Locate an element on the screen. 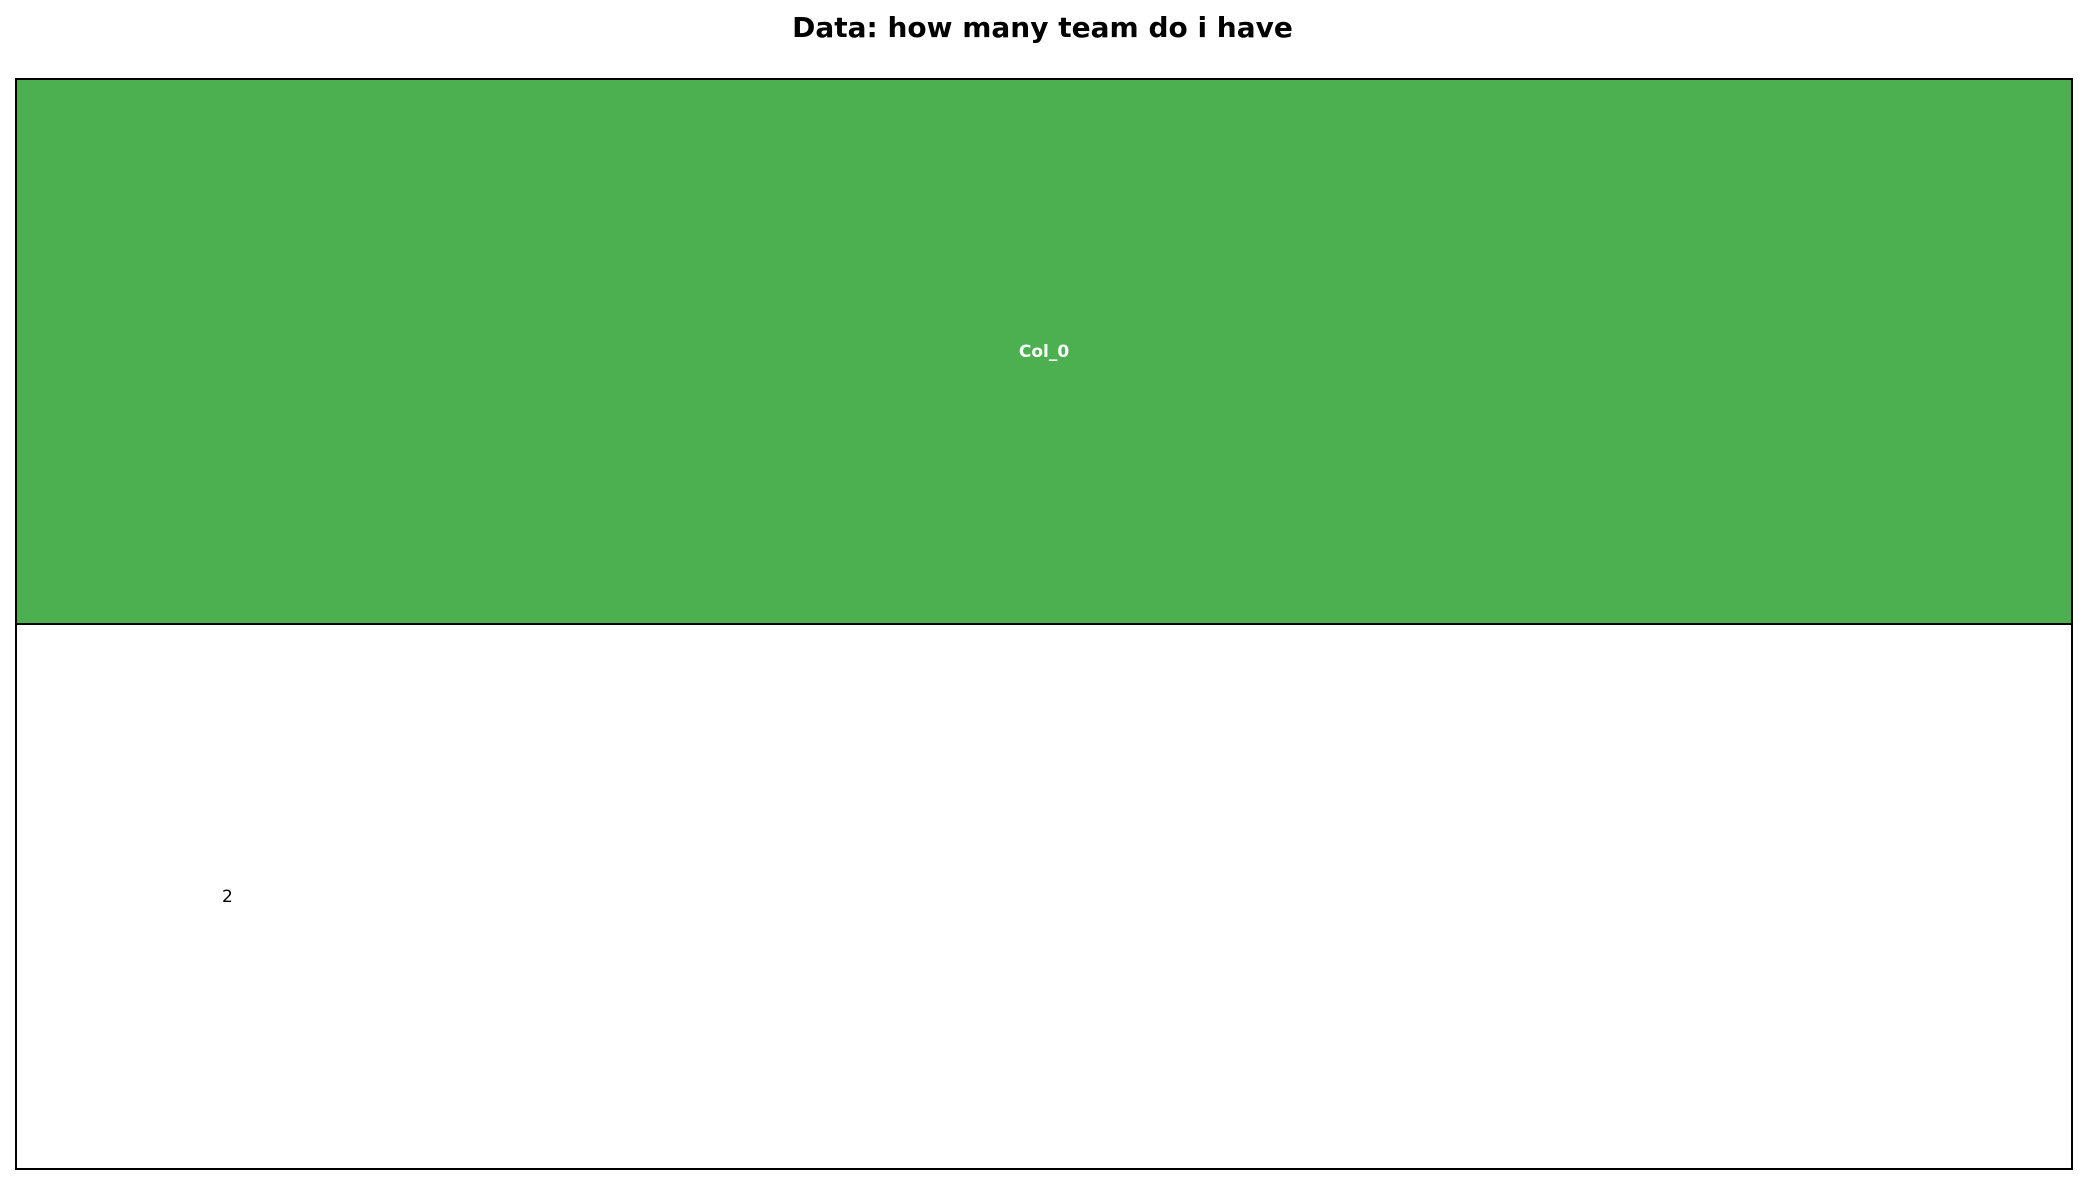 Image resolution: width=2085 pixels, height=1184 pixels. column-header-label: Col_0 is located at coordinates (1044, 351).